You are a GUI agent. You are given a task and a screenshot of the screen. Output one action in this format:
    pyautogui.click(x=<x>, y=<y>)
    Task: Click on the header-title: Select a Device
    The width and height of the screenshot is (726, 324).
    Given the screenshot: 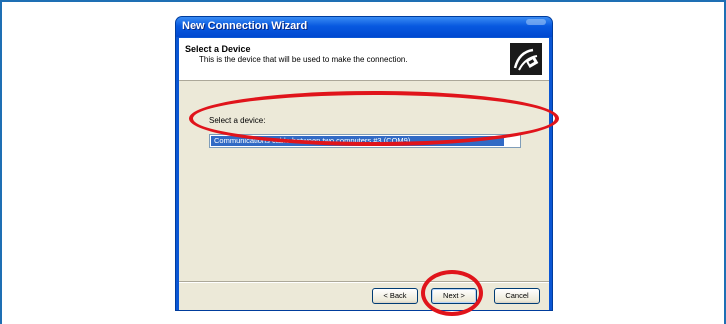 What is the action you would take?
    pyautogui.click(x=218, y=49)
    